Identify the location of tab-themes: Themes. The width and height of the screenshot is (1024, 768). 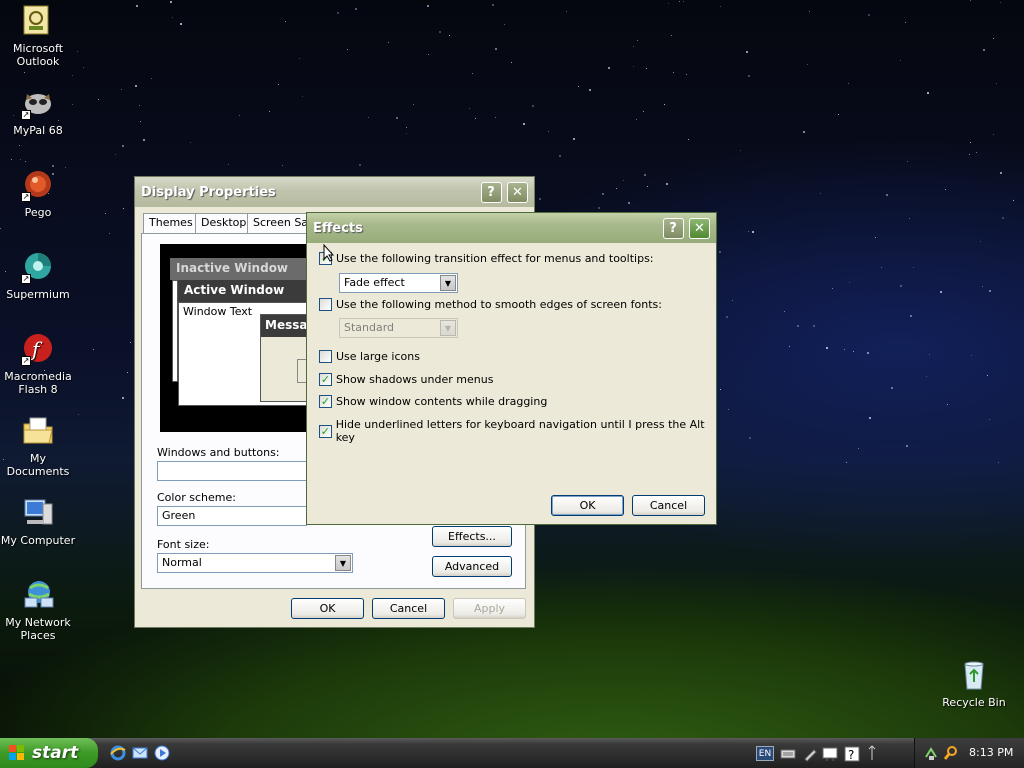
(171, 223).